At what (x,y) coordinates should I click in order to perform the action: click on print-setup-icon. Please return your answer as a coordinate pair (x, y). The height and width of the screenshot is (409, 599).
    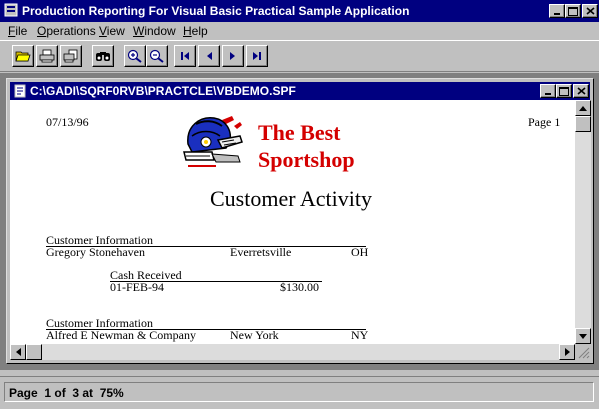
    Looking at the image, I should click on (71, 56).